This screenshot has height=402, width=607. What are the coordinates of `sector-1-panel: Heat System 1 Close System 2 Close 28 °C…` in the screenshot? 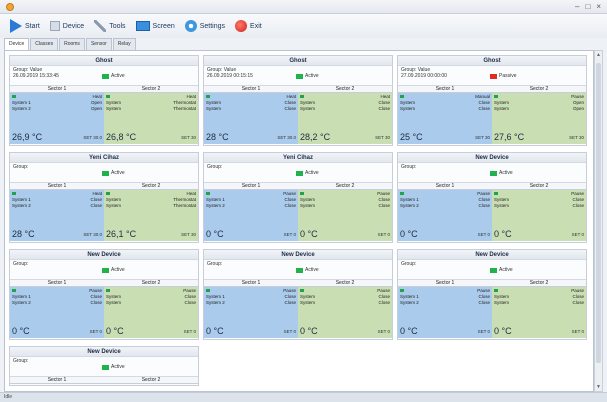 It's located at (57, 215).